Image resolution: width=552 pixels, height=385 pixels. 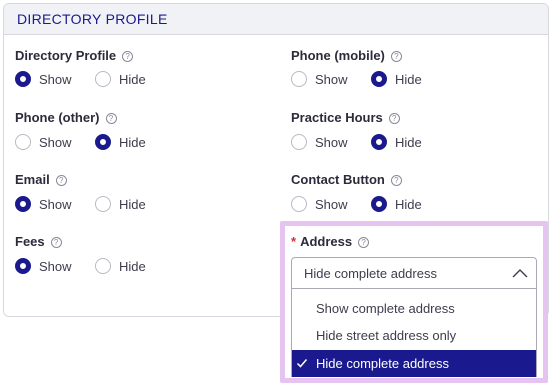 What do you see at coordinates (276, 19) in the screenshot?
I see `panel-header: DIRECTORY PROFILE` at bounding box center [276, 19].